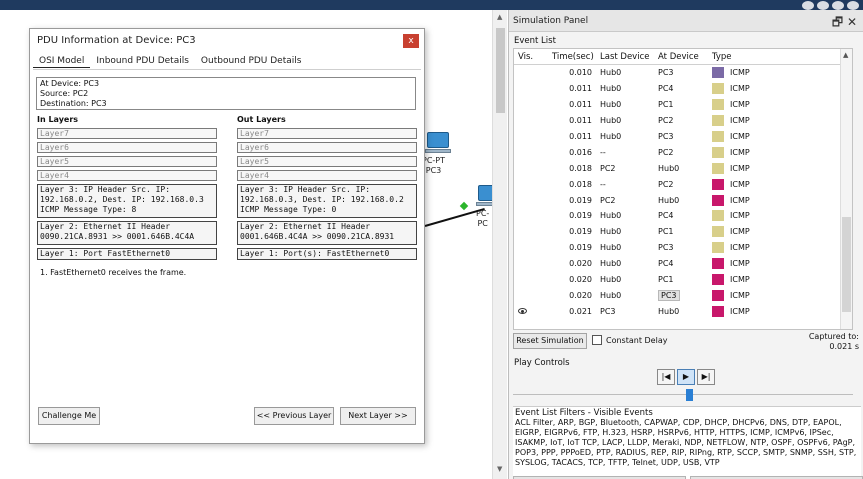  Describe the element at coordinates (683, 121) in the screenshot. I see `event-row: 0.011 Hub0 PC2 ICMP` at that location.